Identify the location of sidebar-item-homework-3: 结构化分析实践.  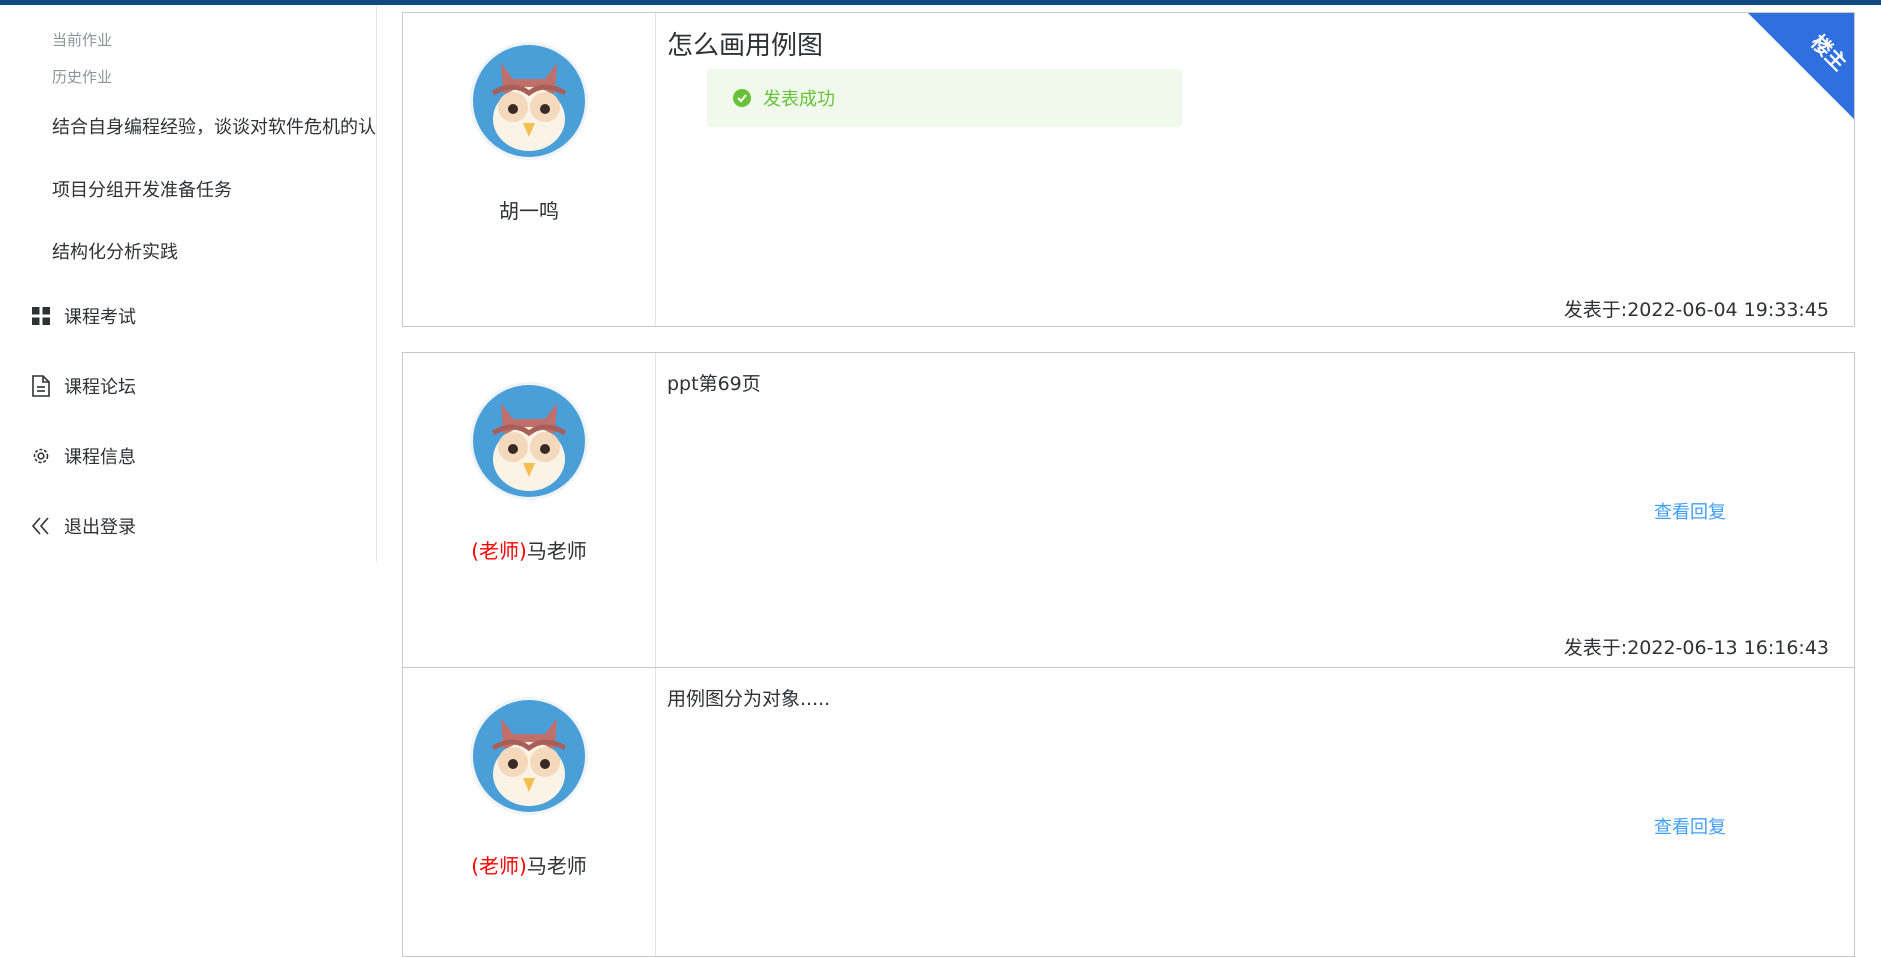
(115, 251).